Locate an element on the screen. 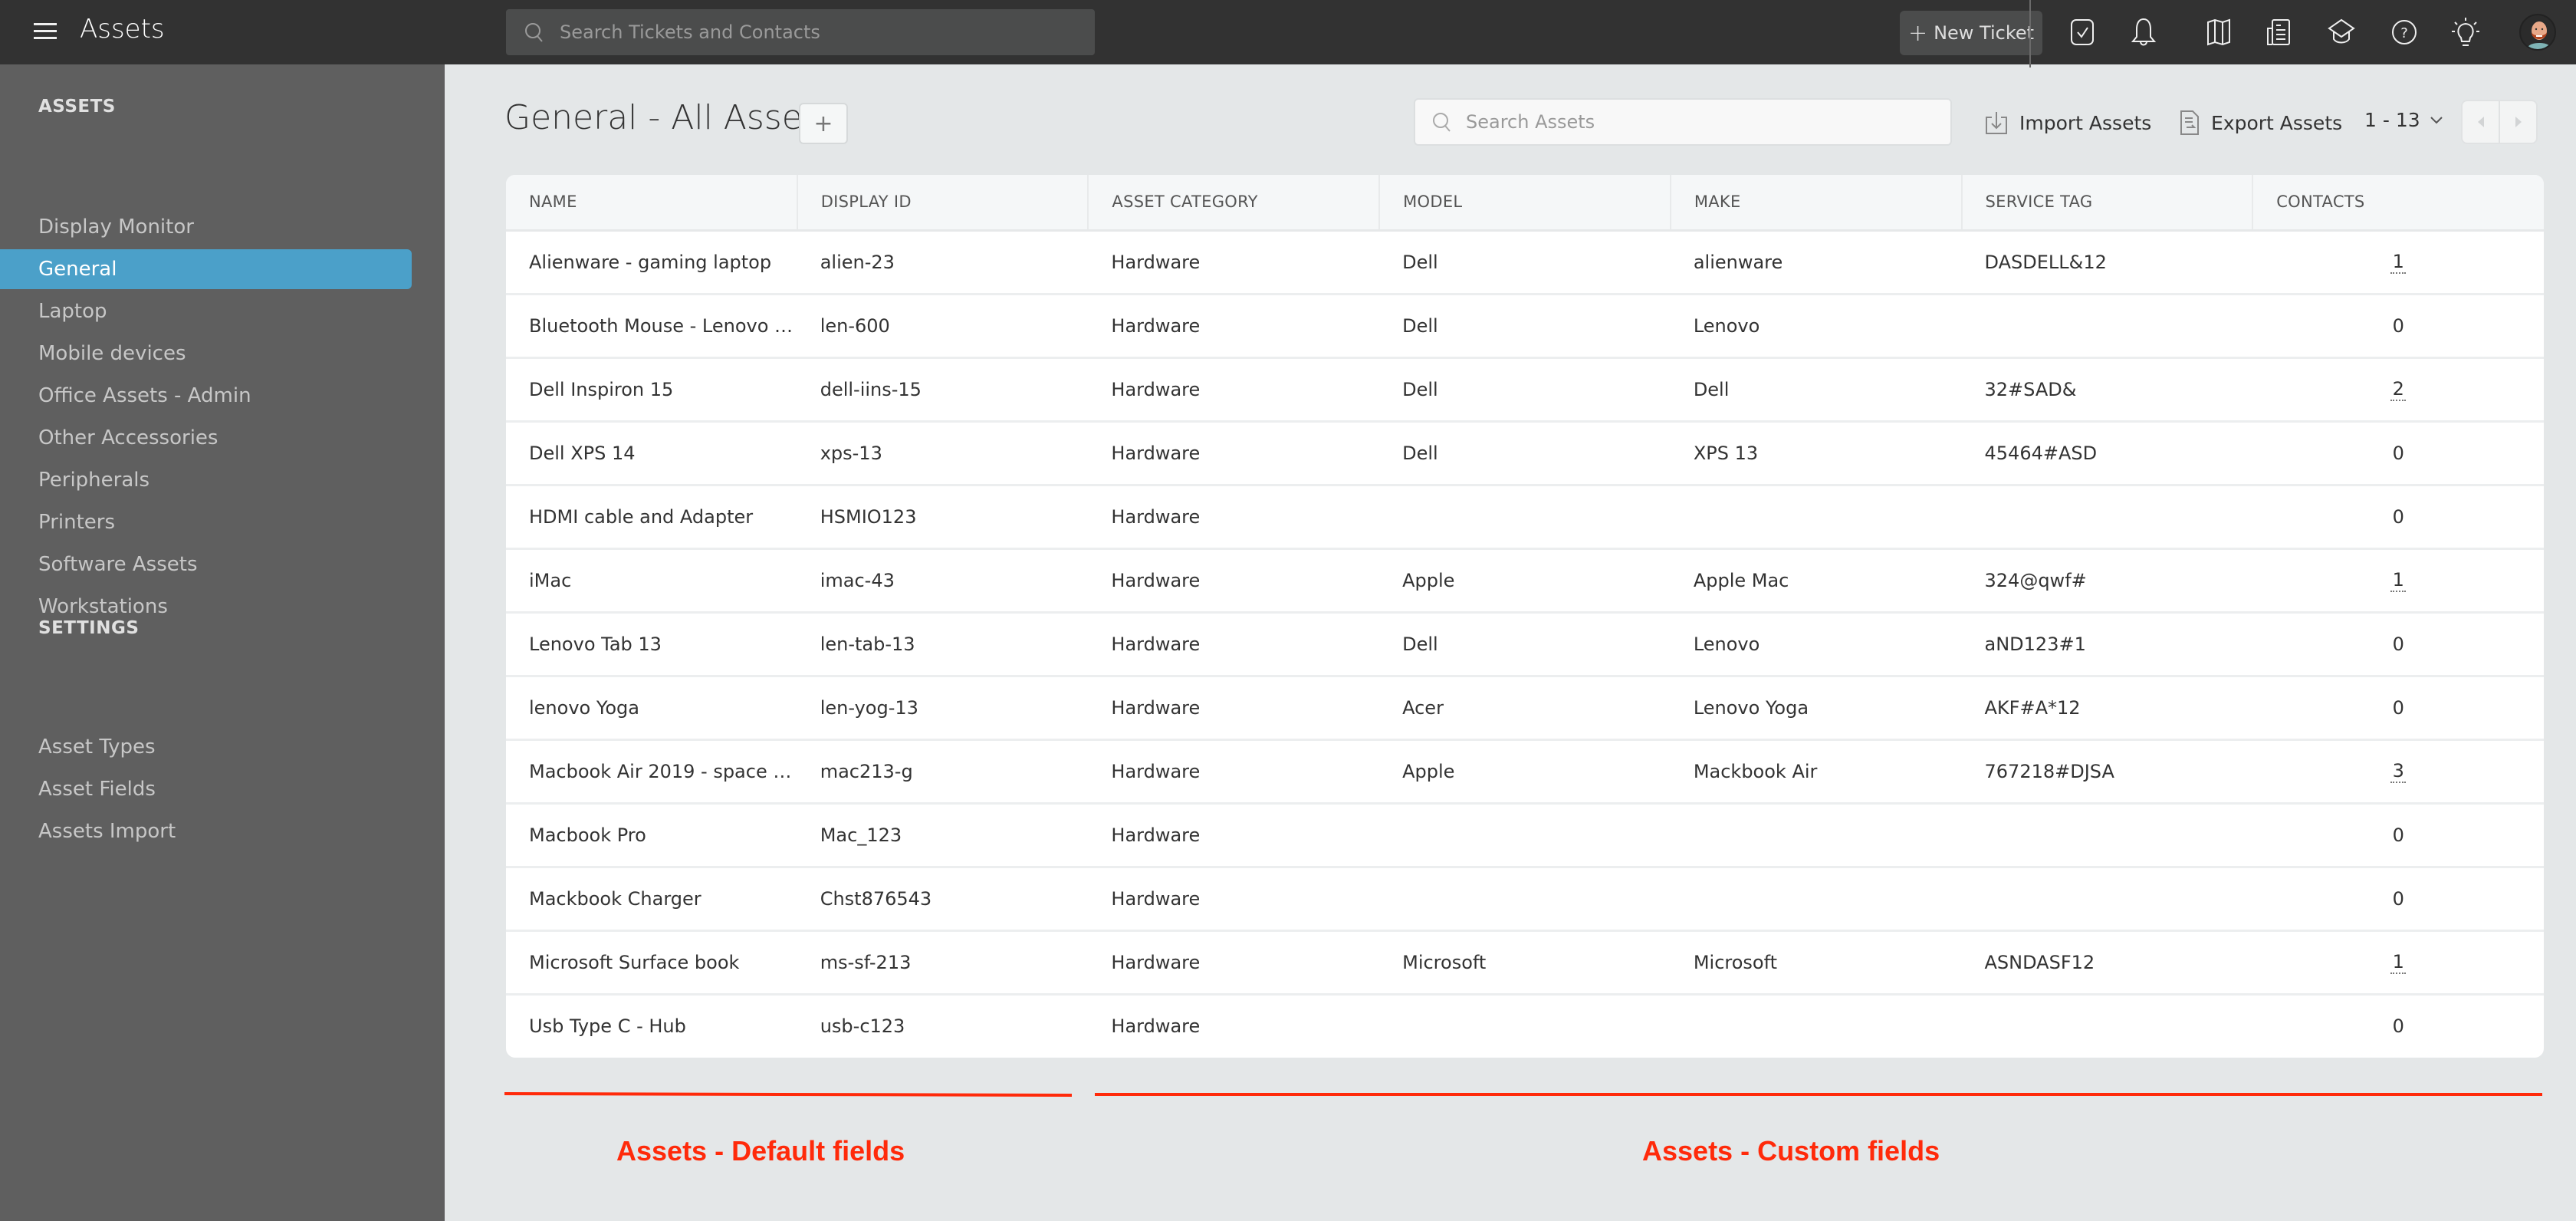 The height and width of the screenshot is (1221, 2576). asset-search-box is located at coordinates (1683, 122).